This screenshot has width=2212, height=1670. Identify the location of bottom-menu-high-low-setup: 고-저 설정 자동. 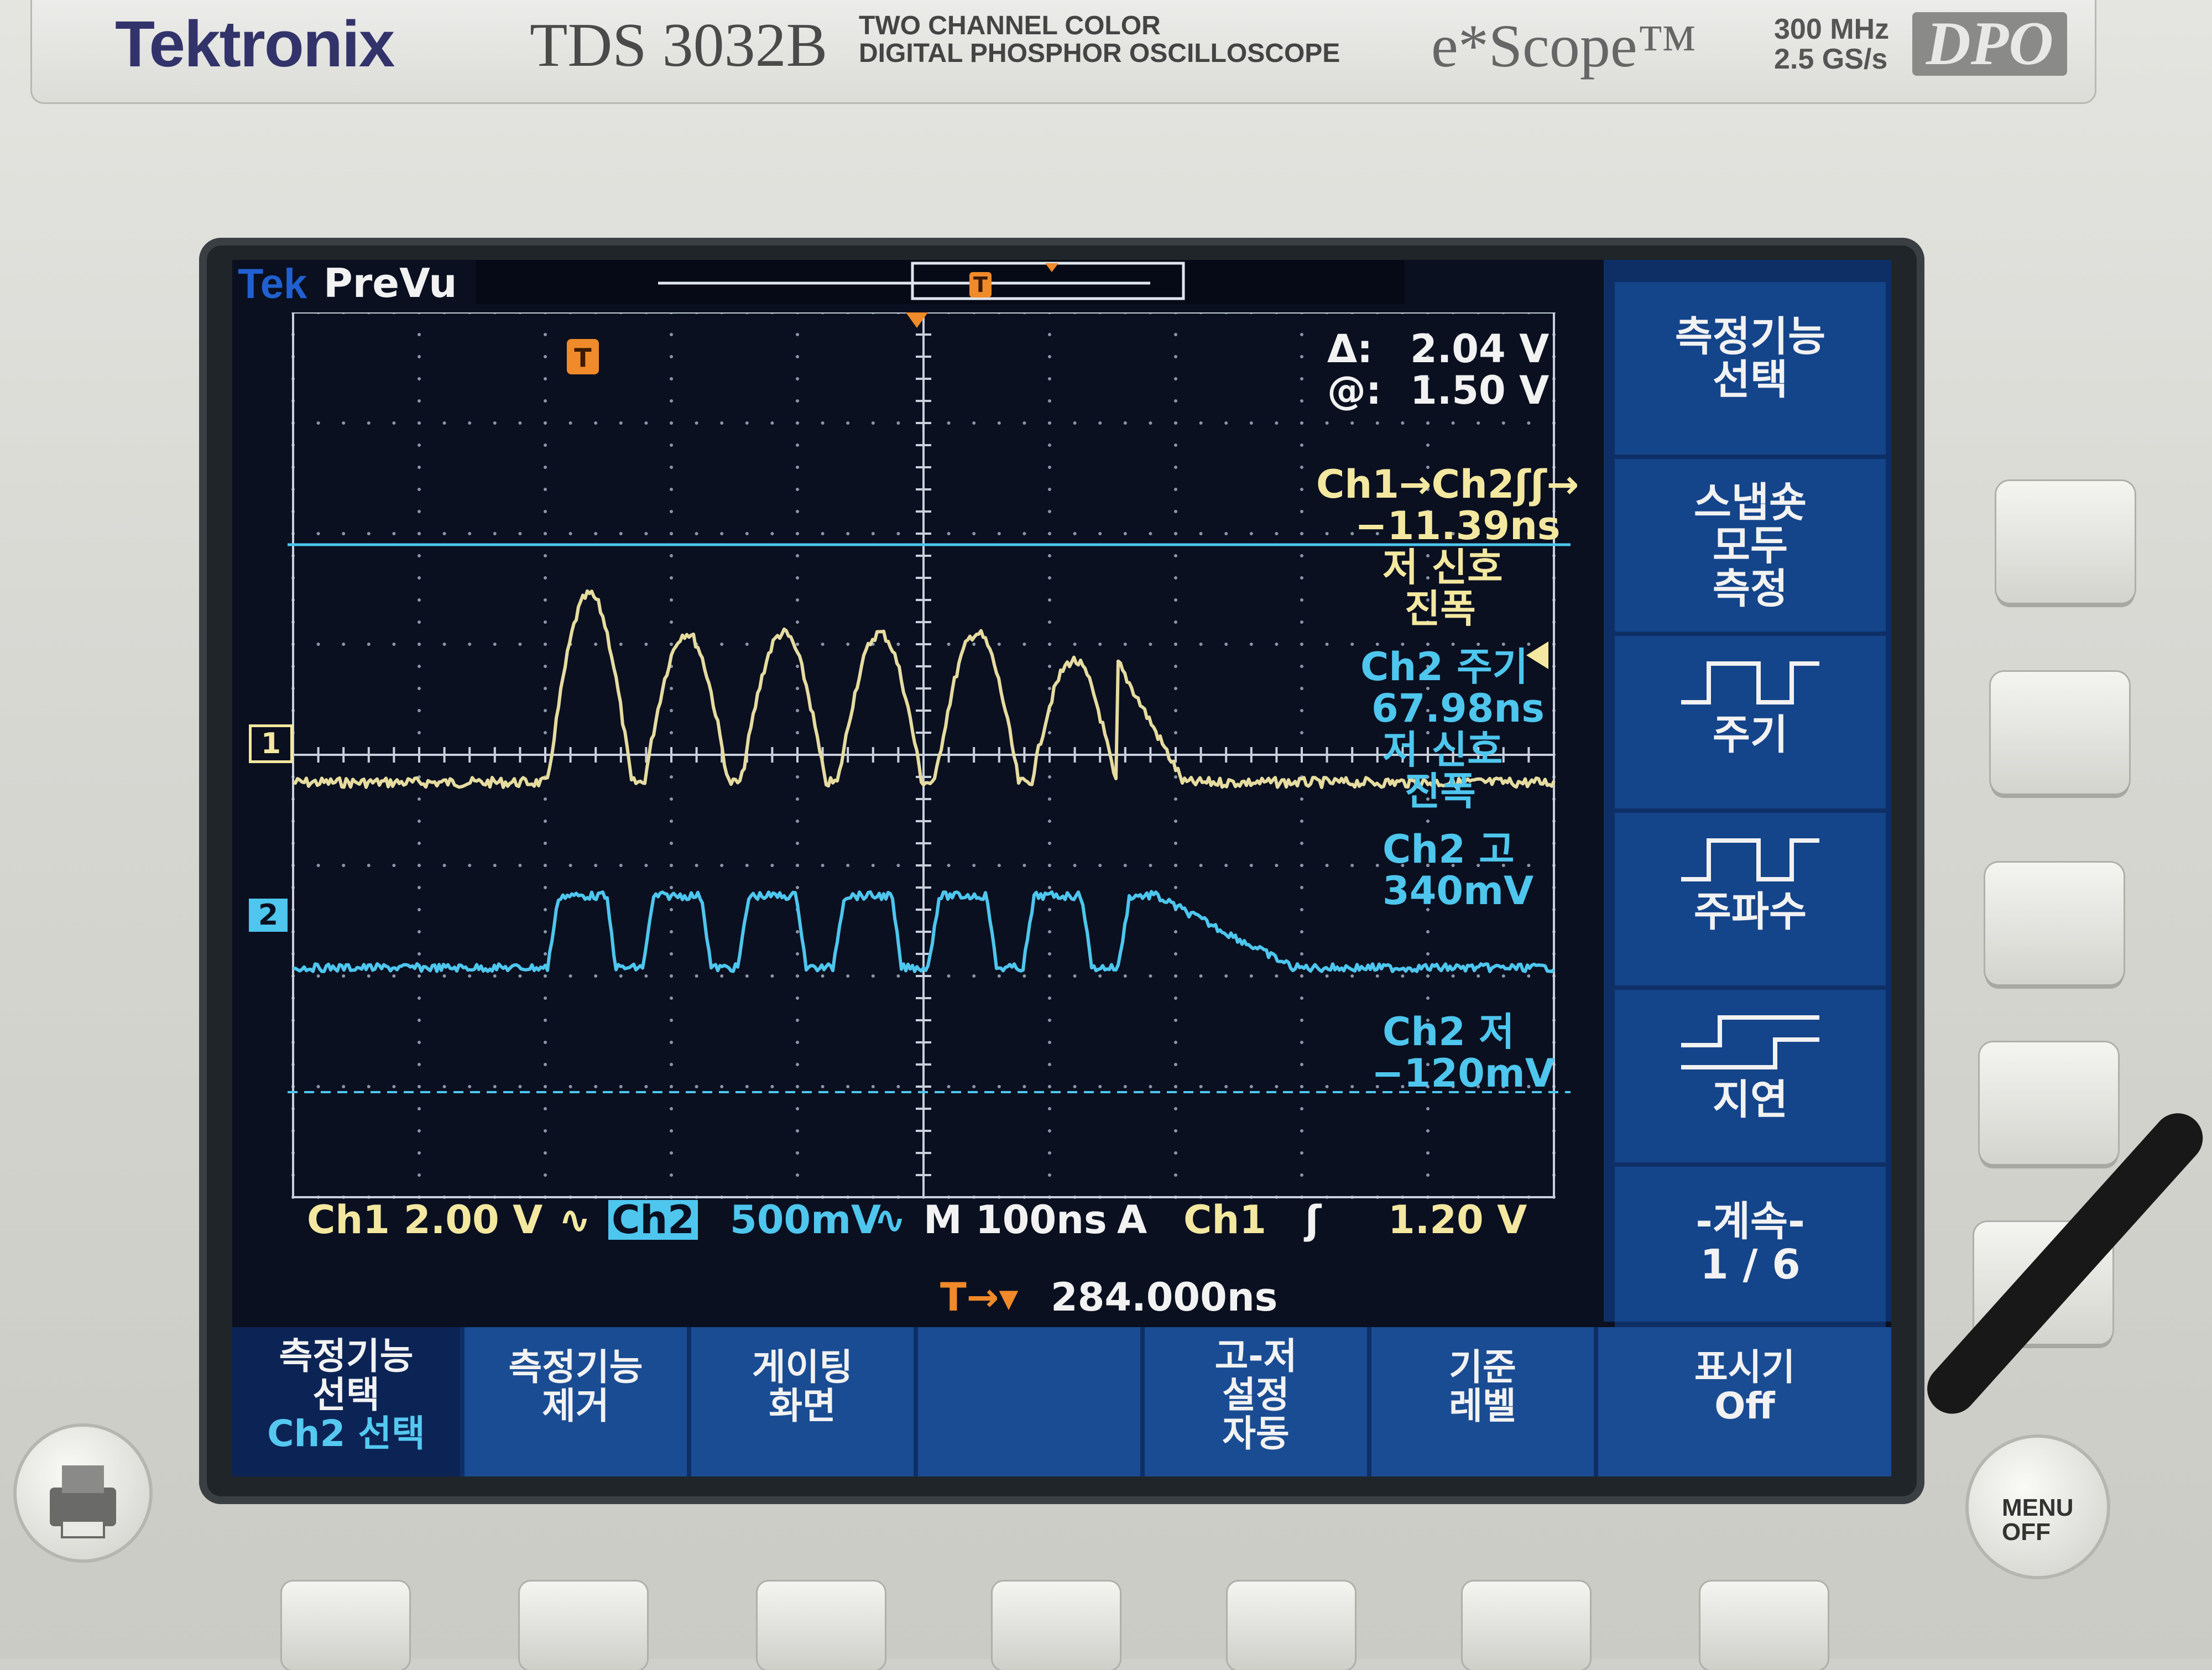
(1258, 1402).